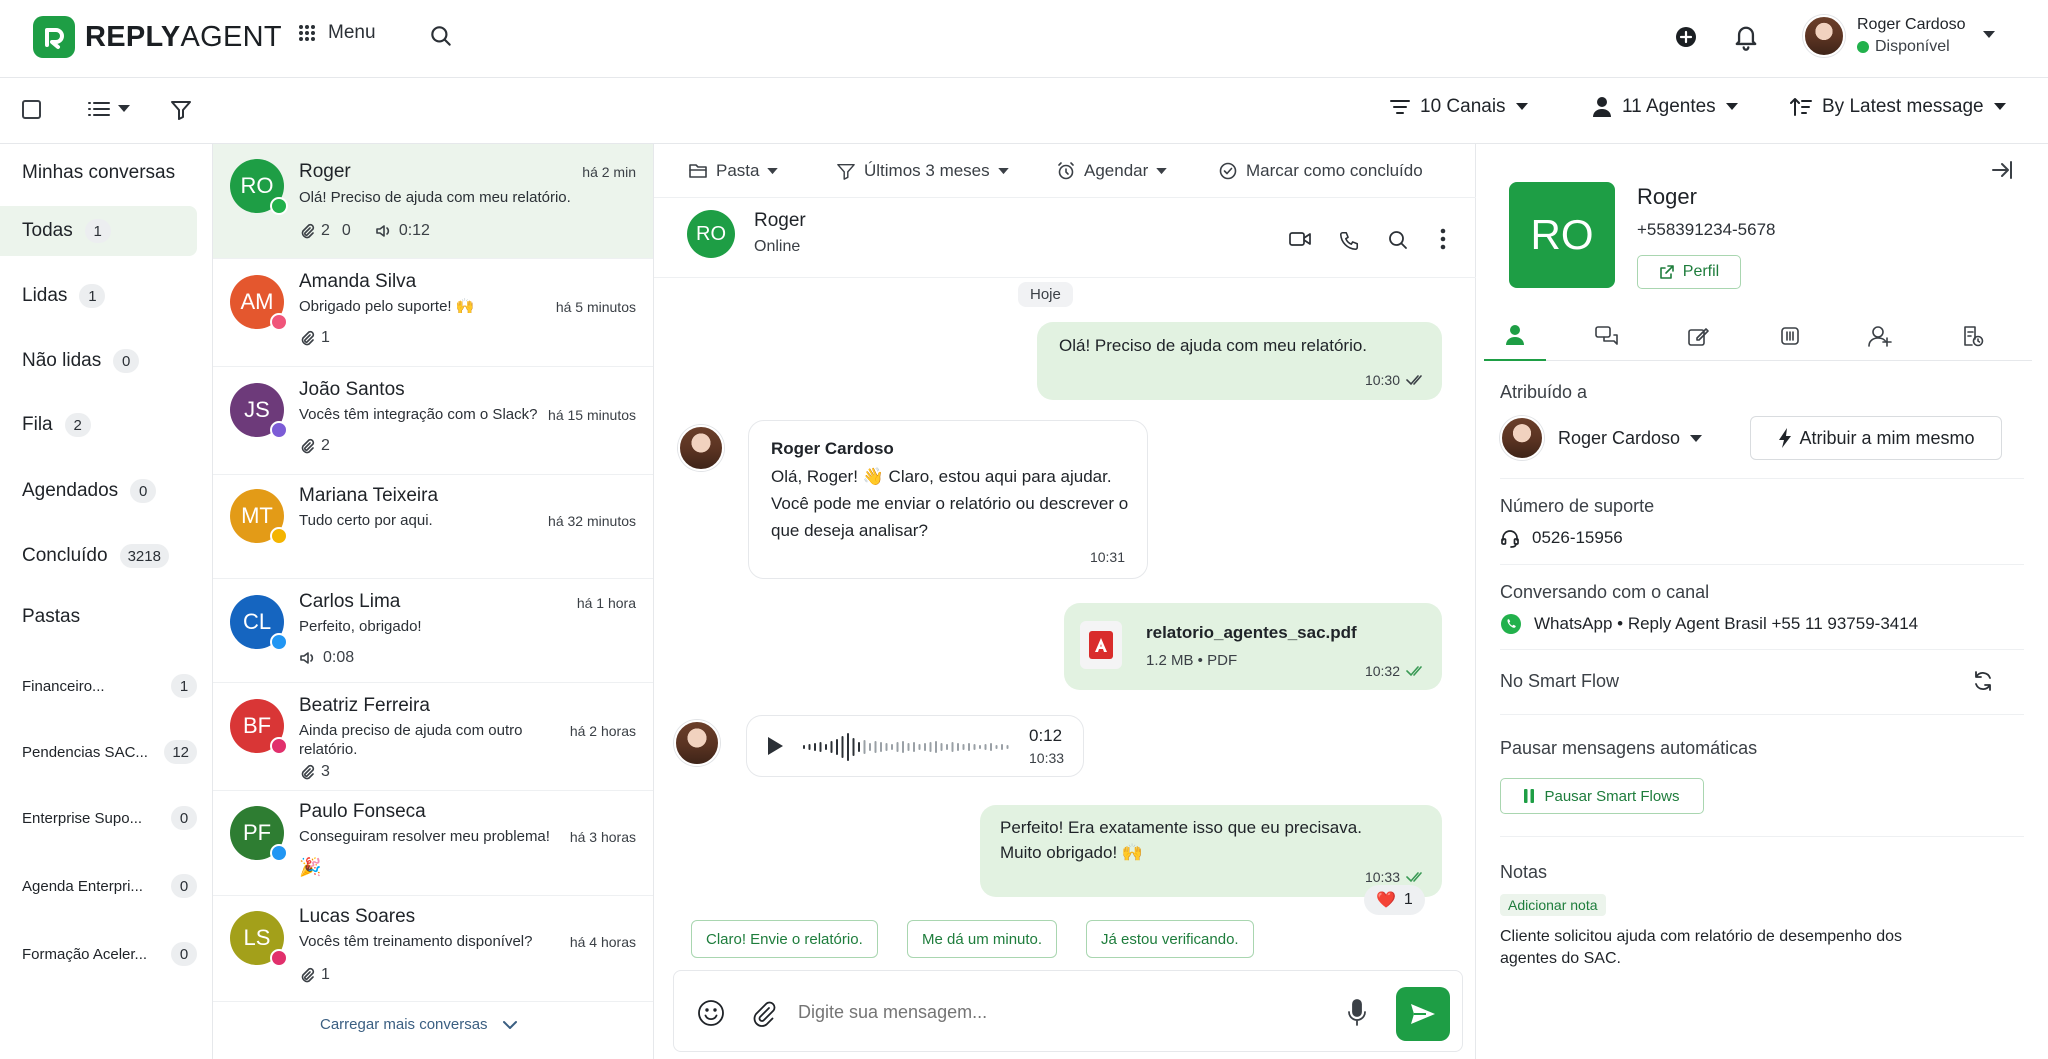 This screenshot has width=2048, height=1059. Describe the element at coordinates (98, 296) in the screenshot. I see `sidebar-item-lidas: Lidas 1` at that location.